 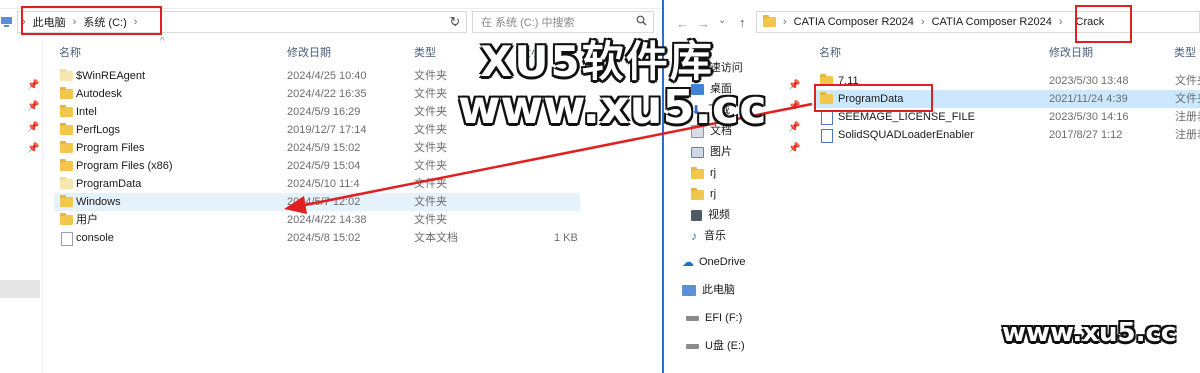 I want to click on watermark-url-small: www.xu5.cc, so click(x=1089, y=333).